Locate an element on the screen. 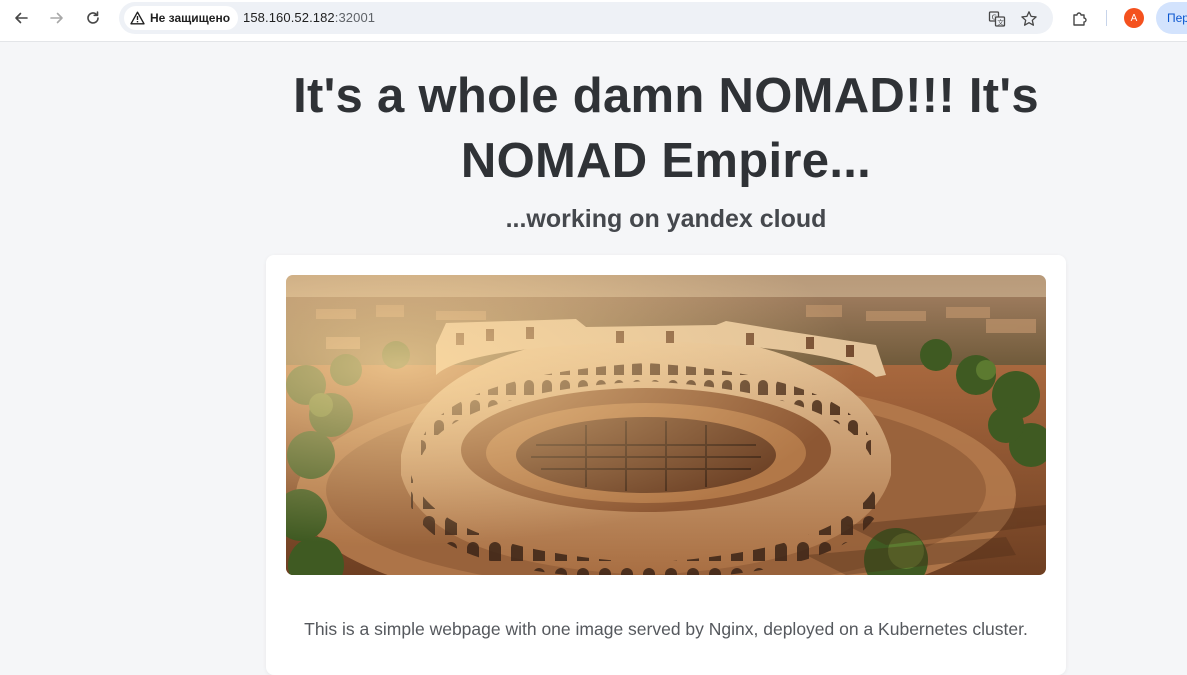  back-button is located at coordinates (21, 18).